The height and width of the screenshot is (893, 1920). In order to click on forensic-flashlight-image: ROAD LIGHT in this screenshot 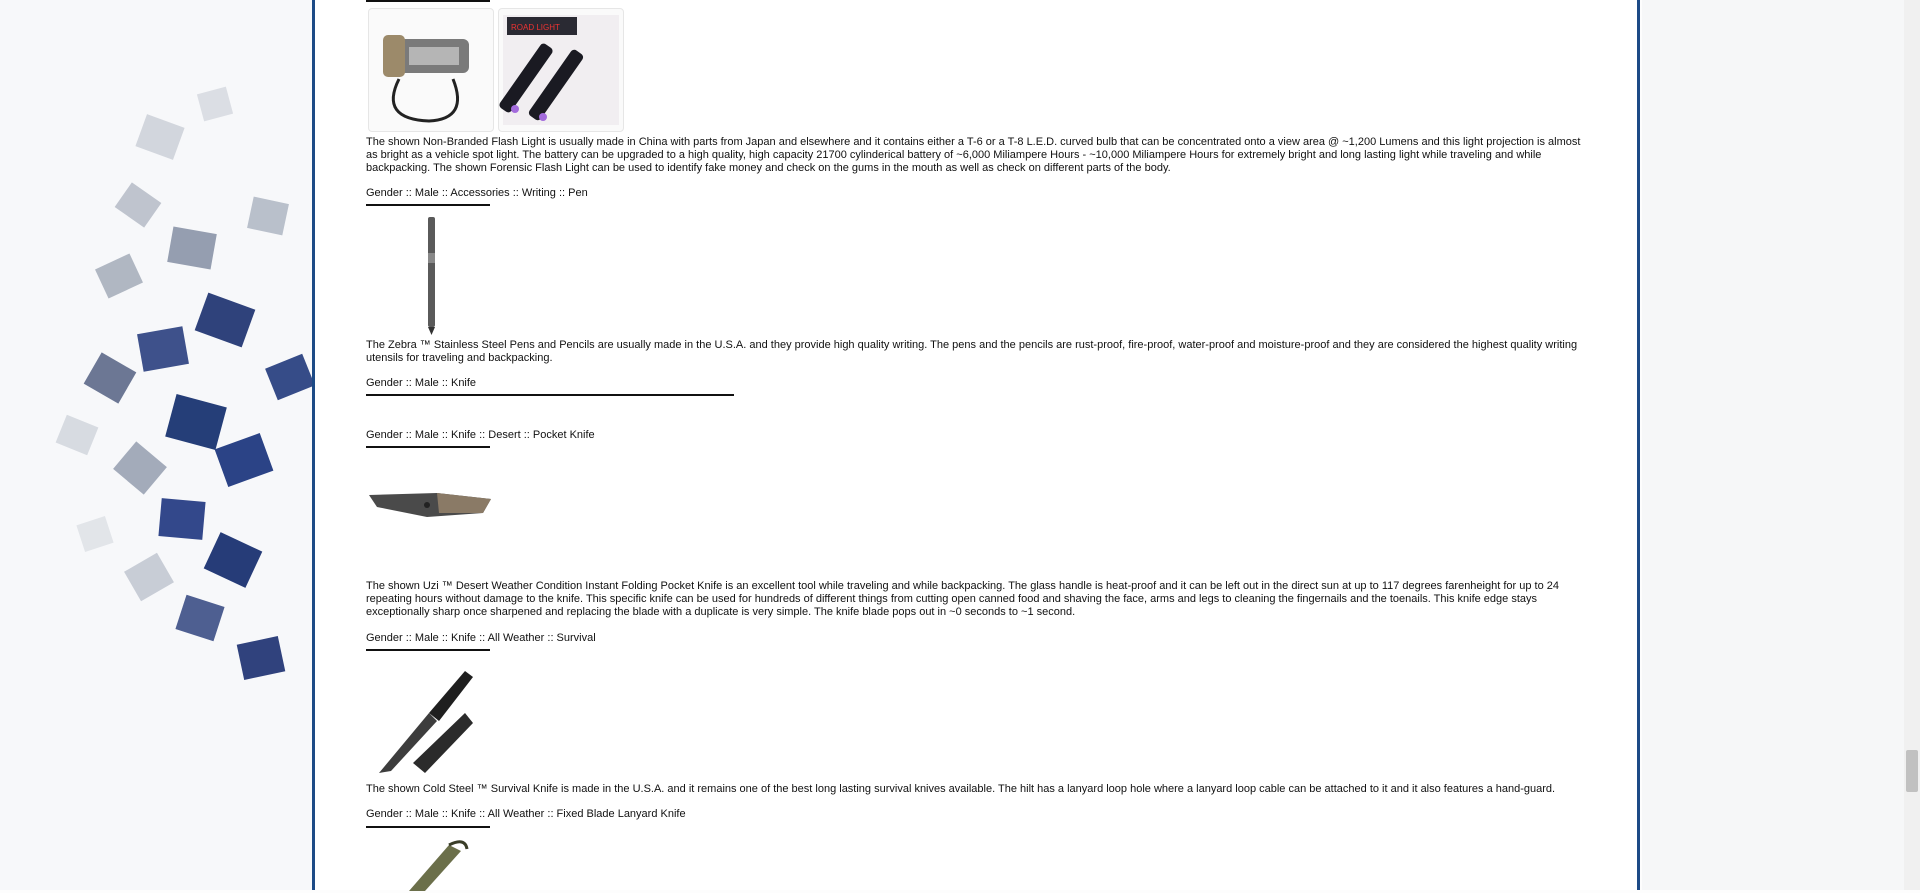, I will do `click(561, 70)`.